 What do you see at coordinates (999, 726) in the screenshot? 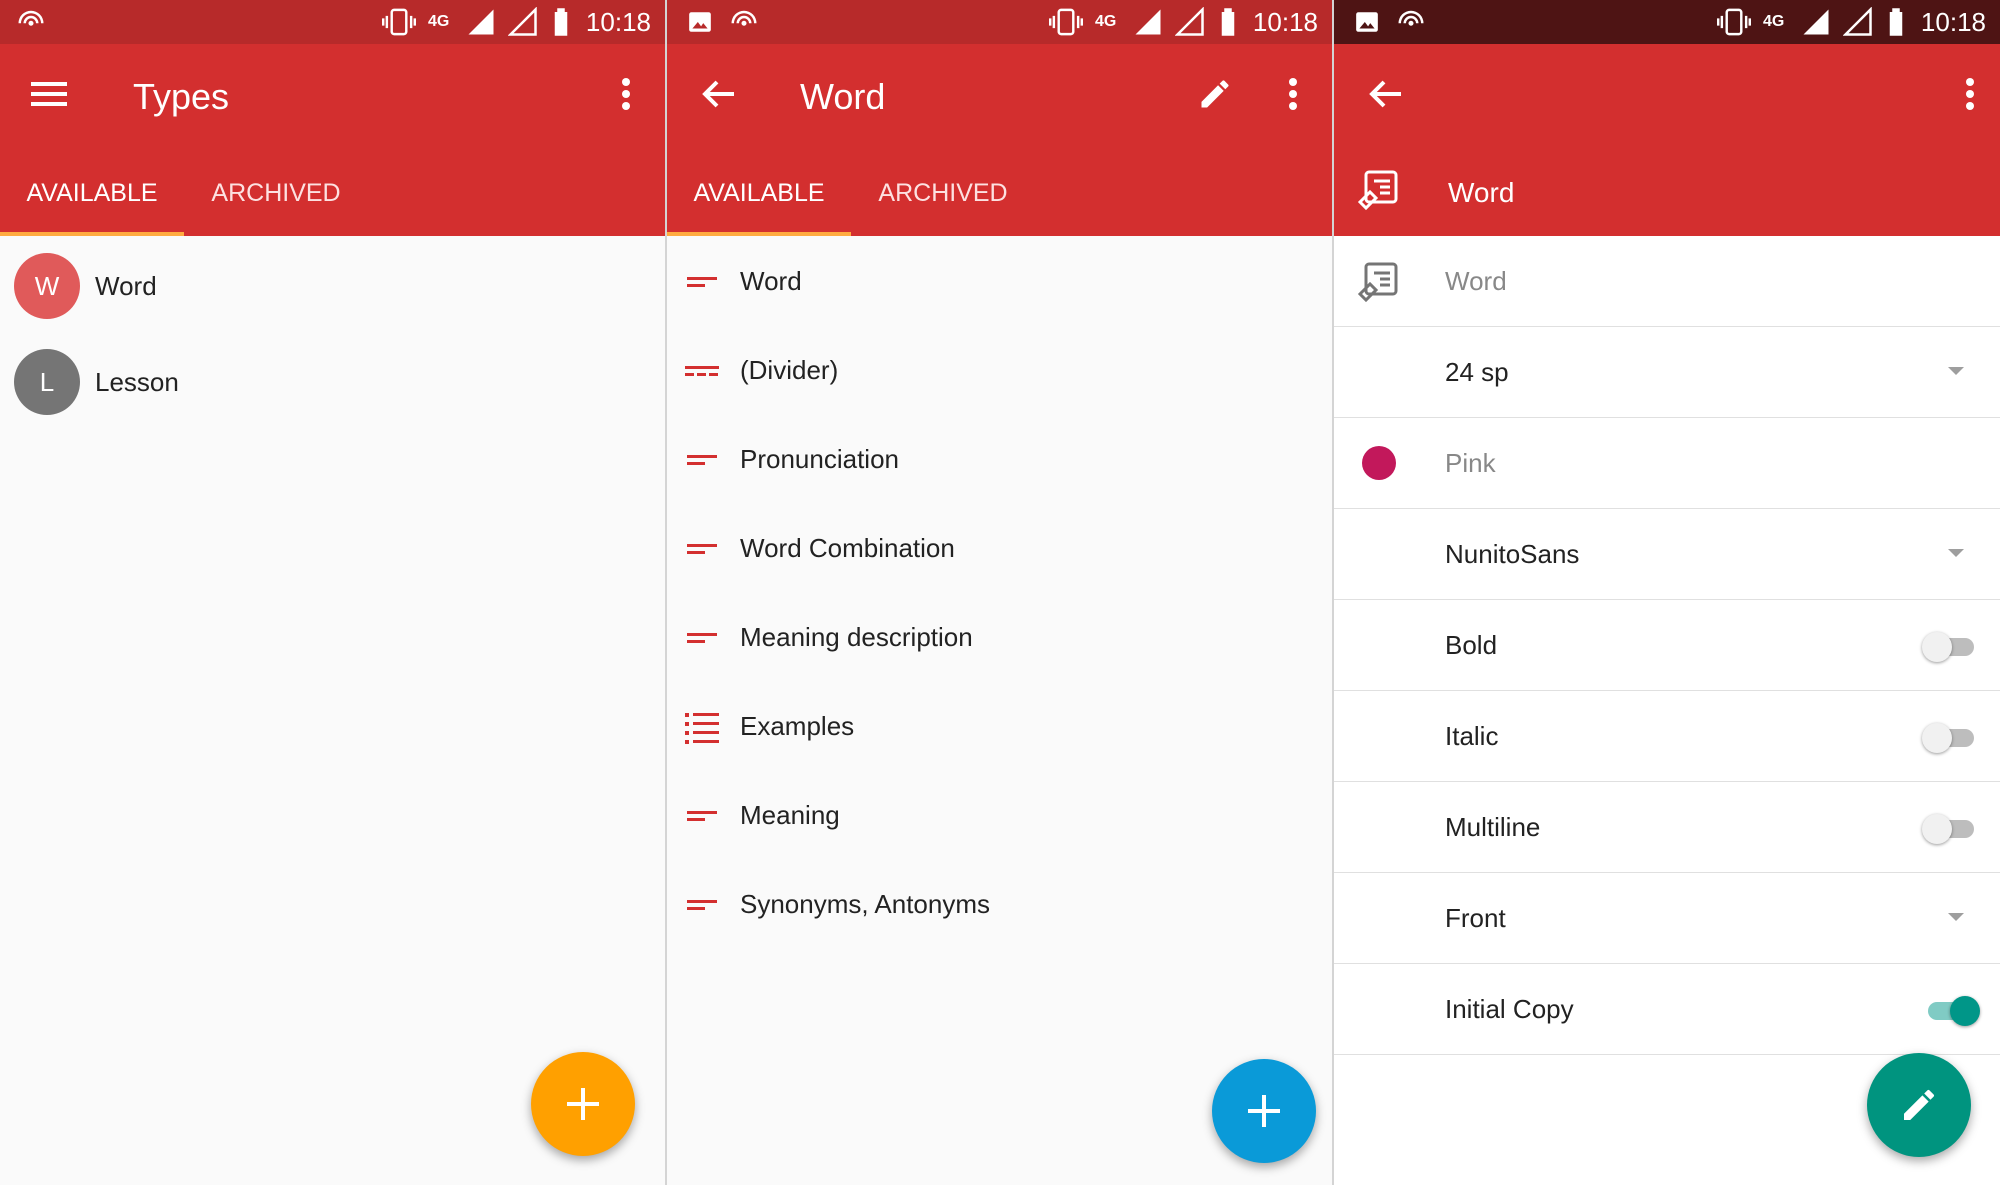
I see `field-item: Examples` at bounding box center [999, 726].